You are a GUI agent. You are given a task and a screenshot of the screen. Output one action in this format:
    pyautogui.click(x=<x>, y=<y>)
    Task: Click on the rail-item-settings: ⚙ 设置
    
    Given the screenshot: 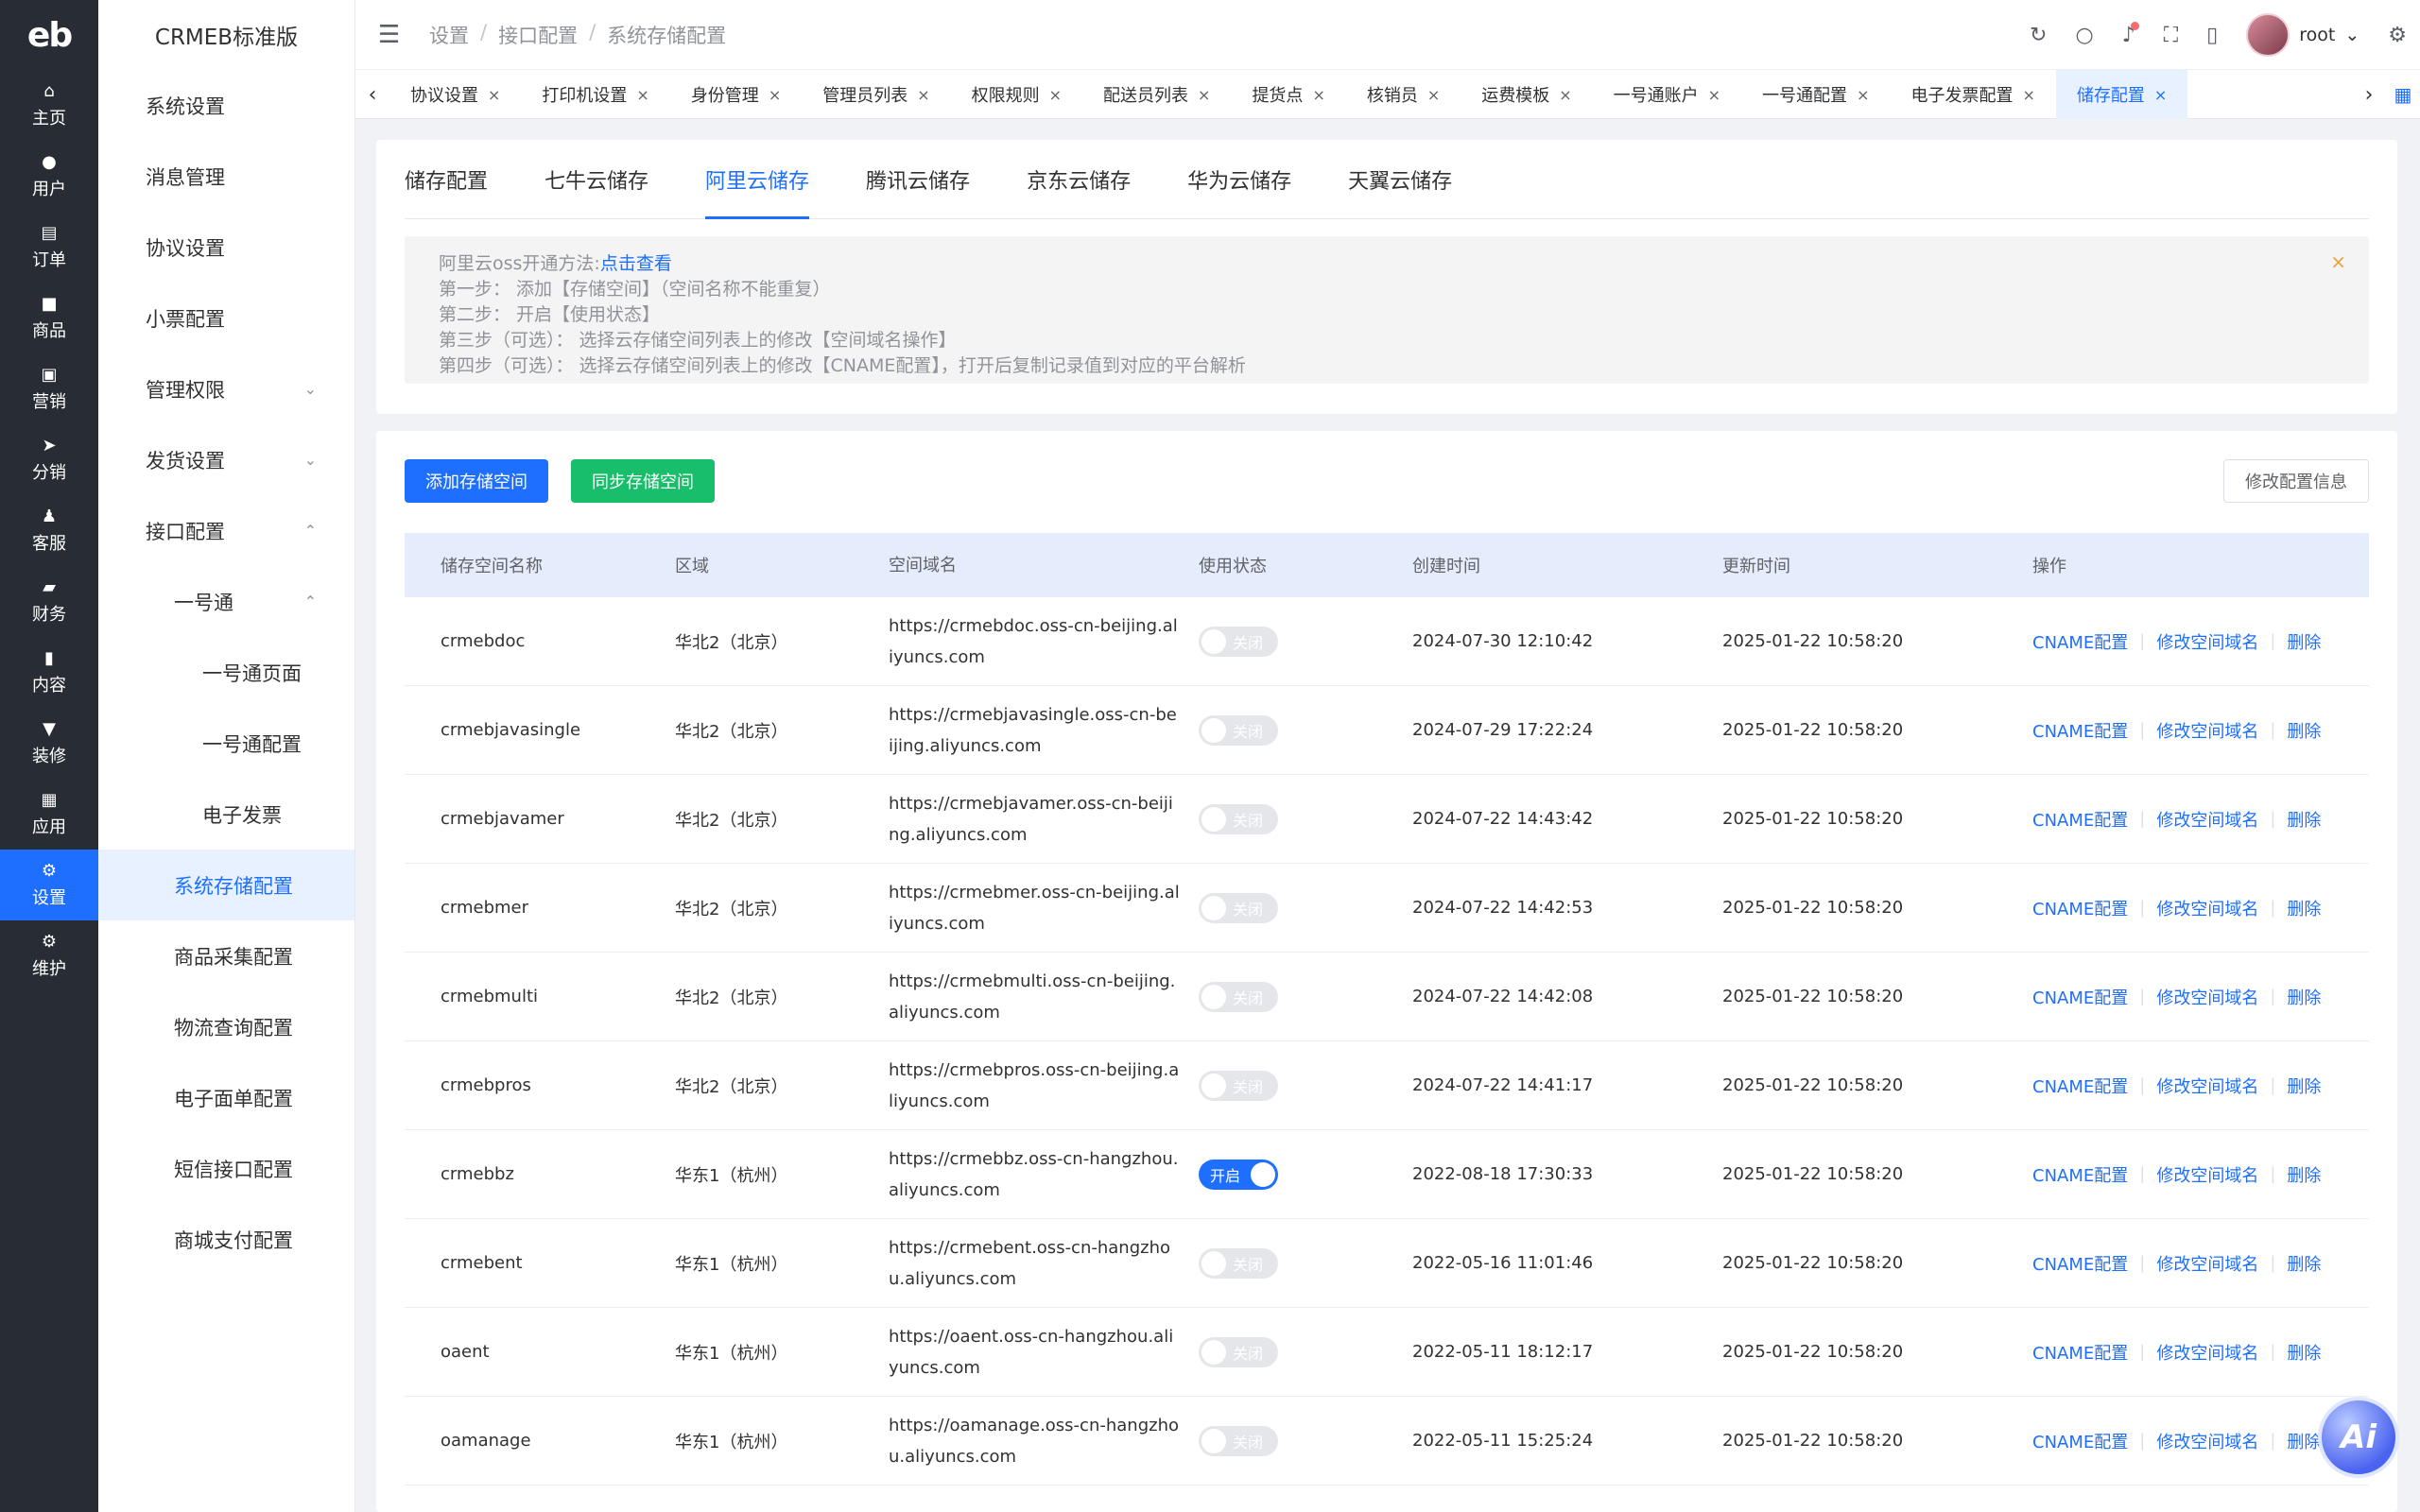 What is the action you would take?
    pyautogui.click(x=49, y=885)
    